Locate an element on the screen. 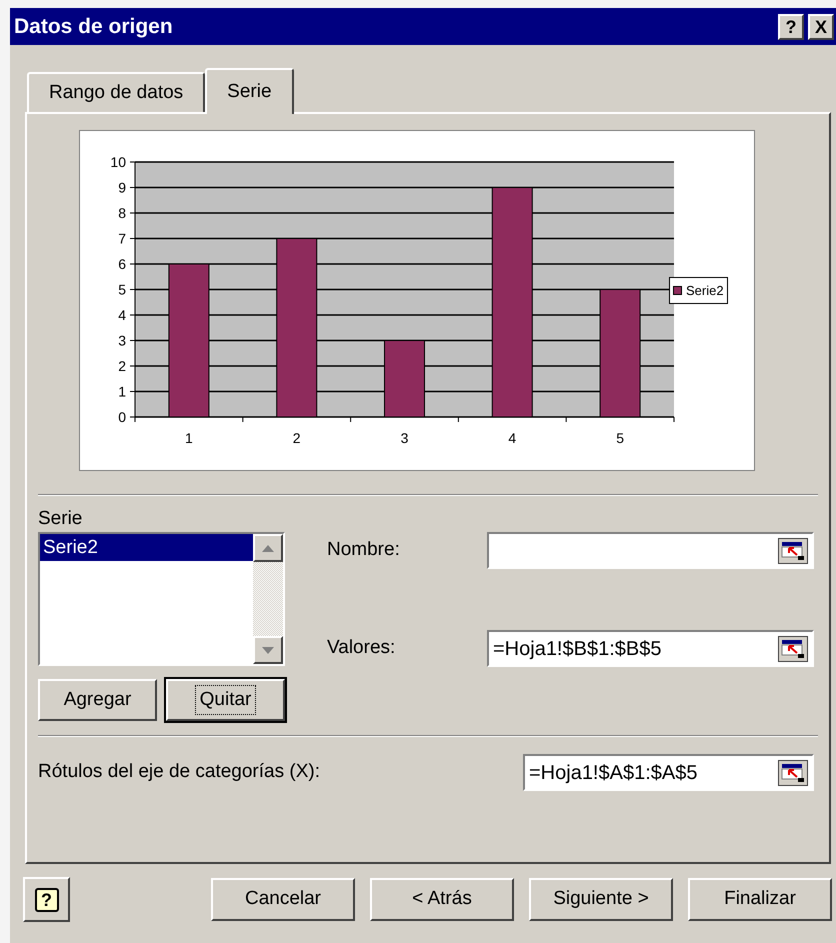 Image resolution: width=836 pixels, height=943 pixels. y-tick-label: 3 is located at coordinates (122, 340).